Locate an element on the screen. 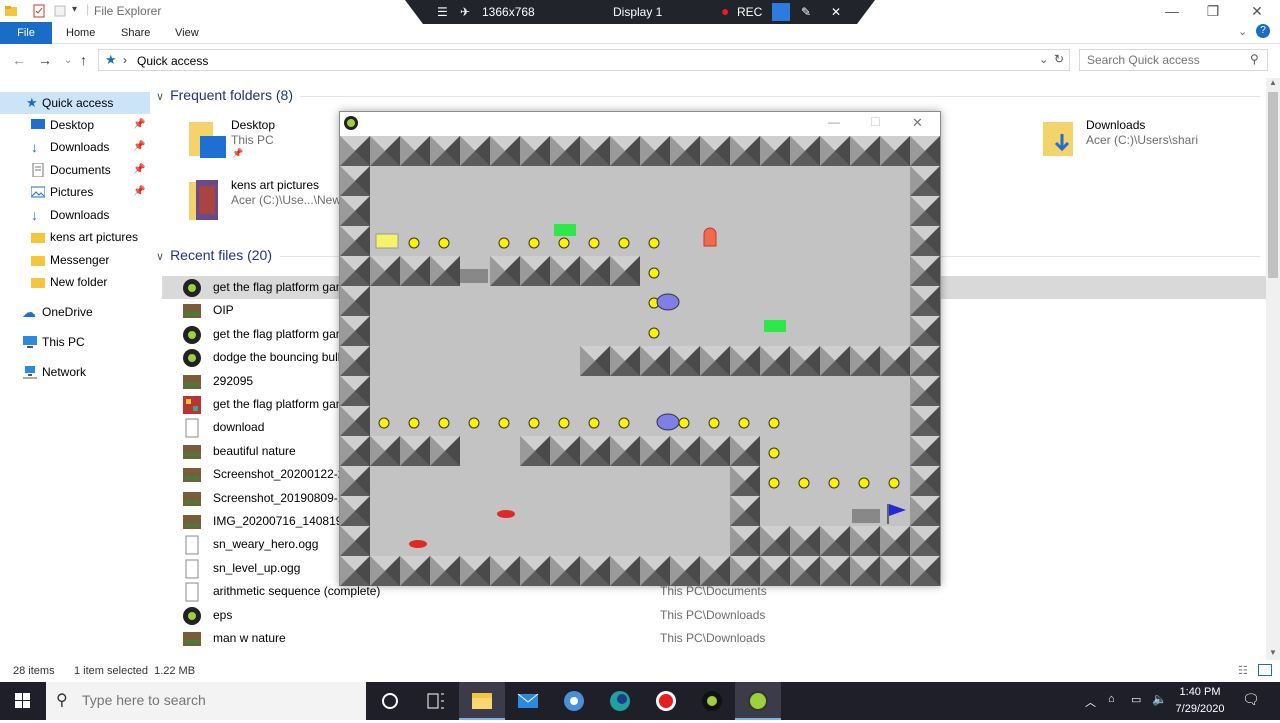  search-input is located at coordinates (1160, 60).